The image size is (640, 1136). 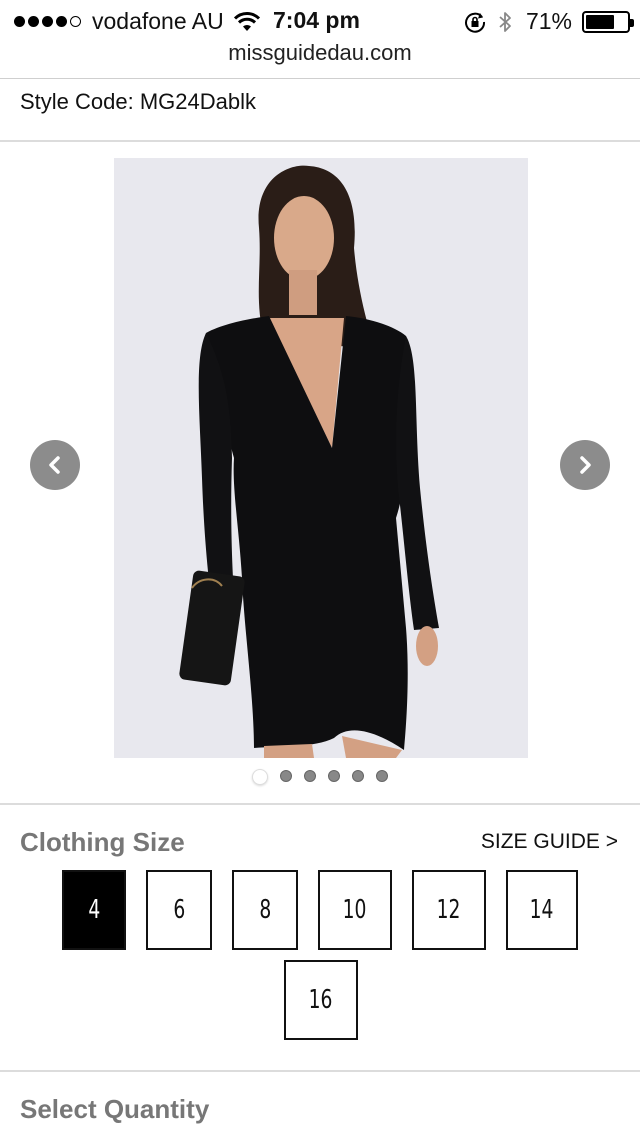 What do you see at coordinates (449, 910) in the screenshot?
I see `size-option: 12` at bounding box center [449, 910].